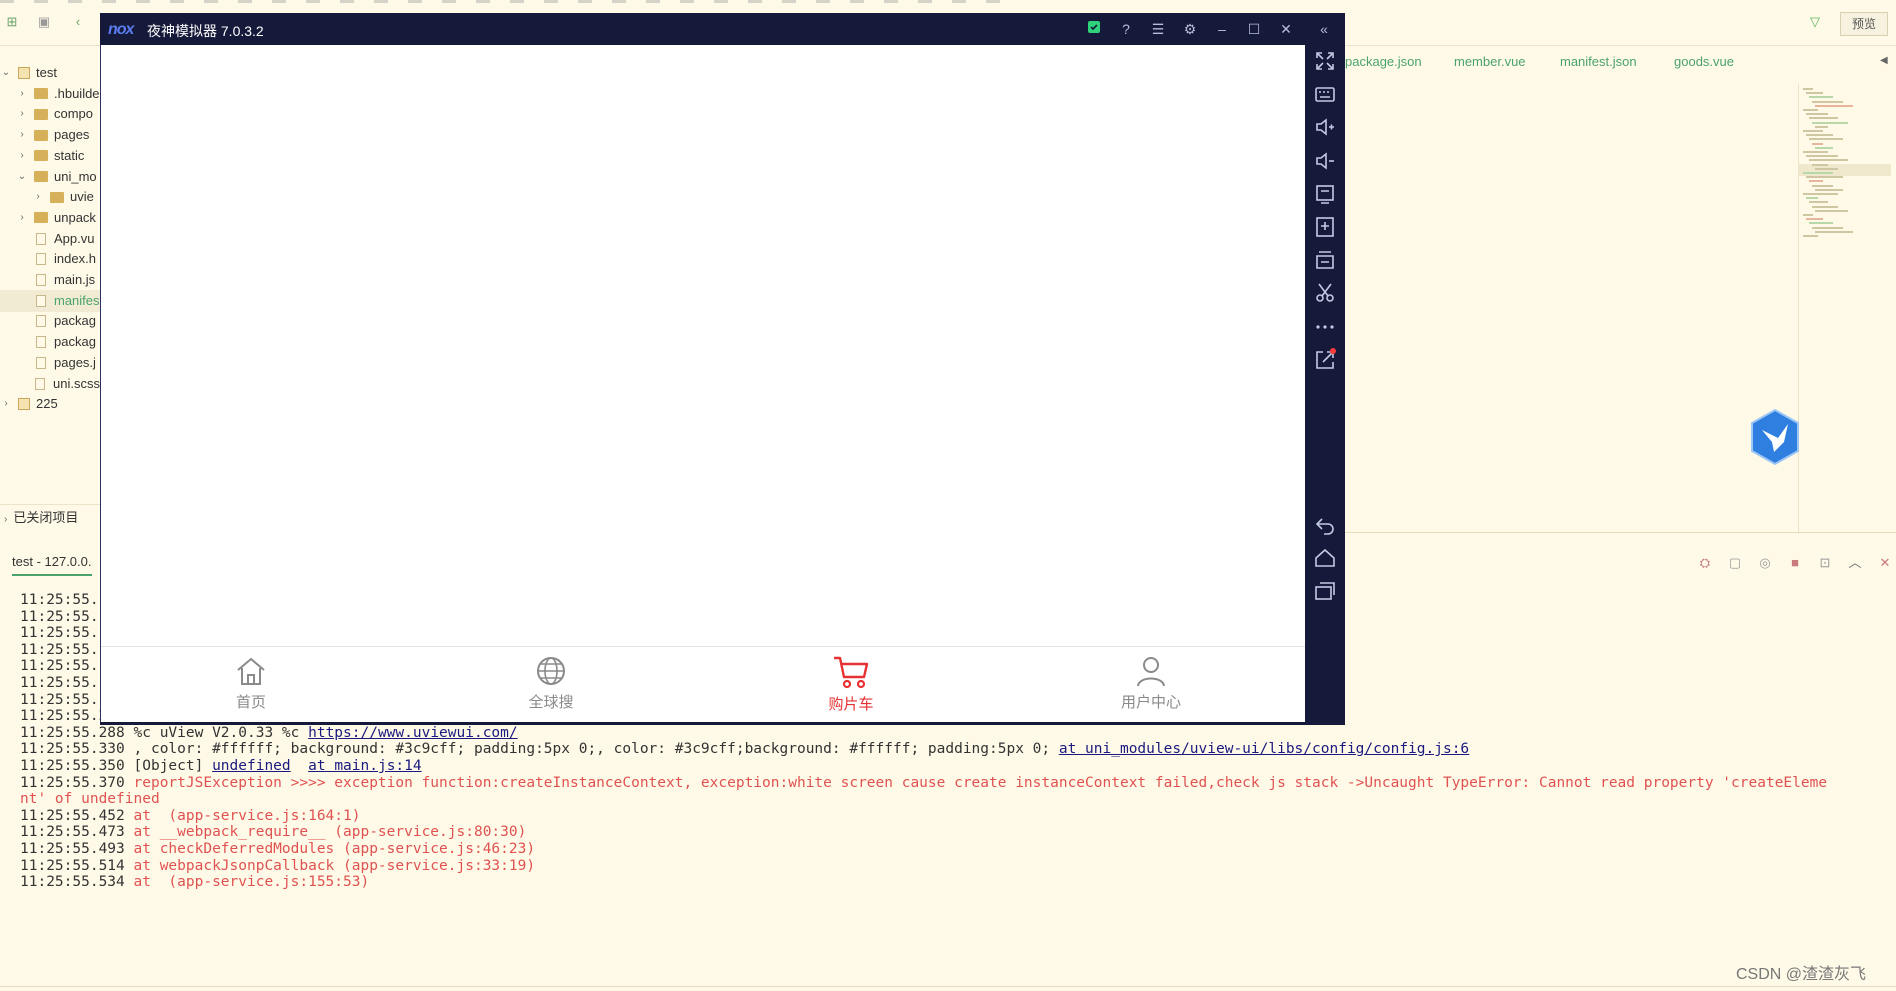 Image resolution: width=1896 pixels, height=991 pixels. What do you see at coordinates (50, 156) in the screenshot?
I see `tree-item: › static` at bounding box center [50, 156].